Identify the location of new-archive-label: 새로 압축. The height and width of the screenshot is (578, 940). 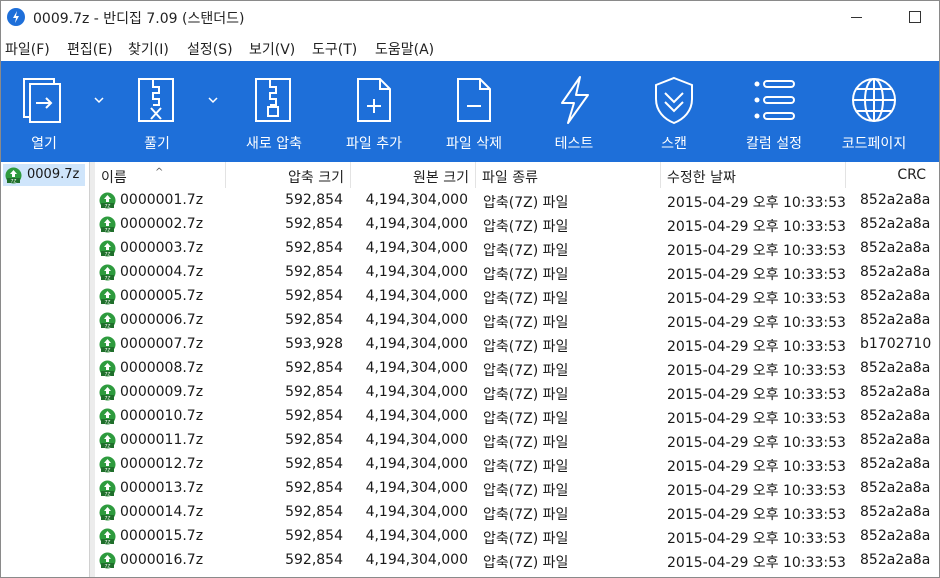
(274, 144).